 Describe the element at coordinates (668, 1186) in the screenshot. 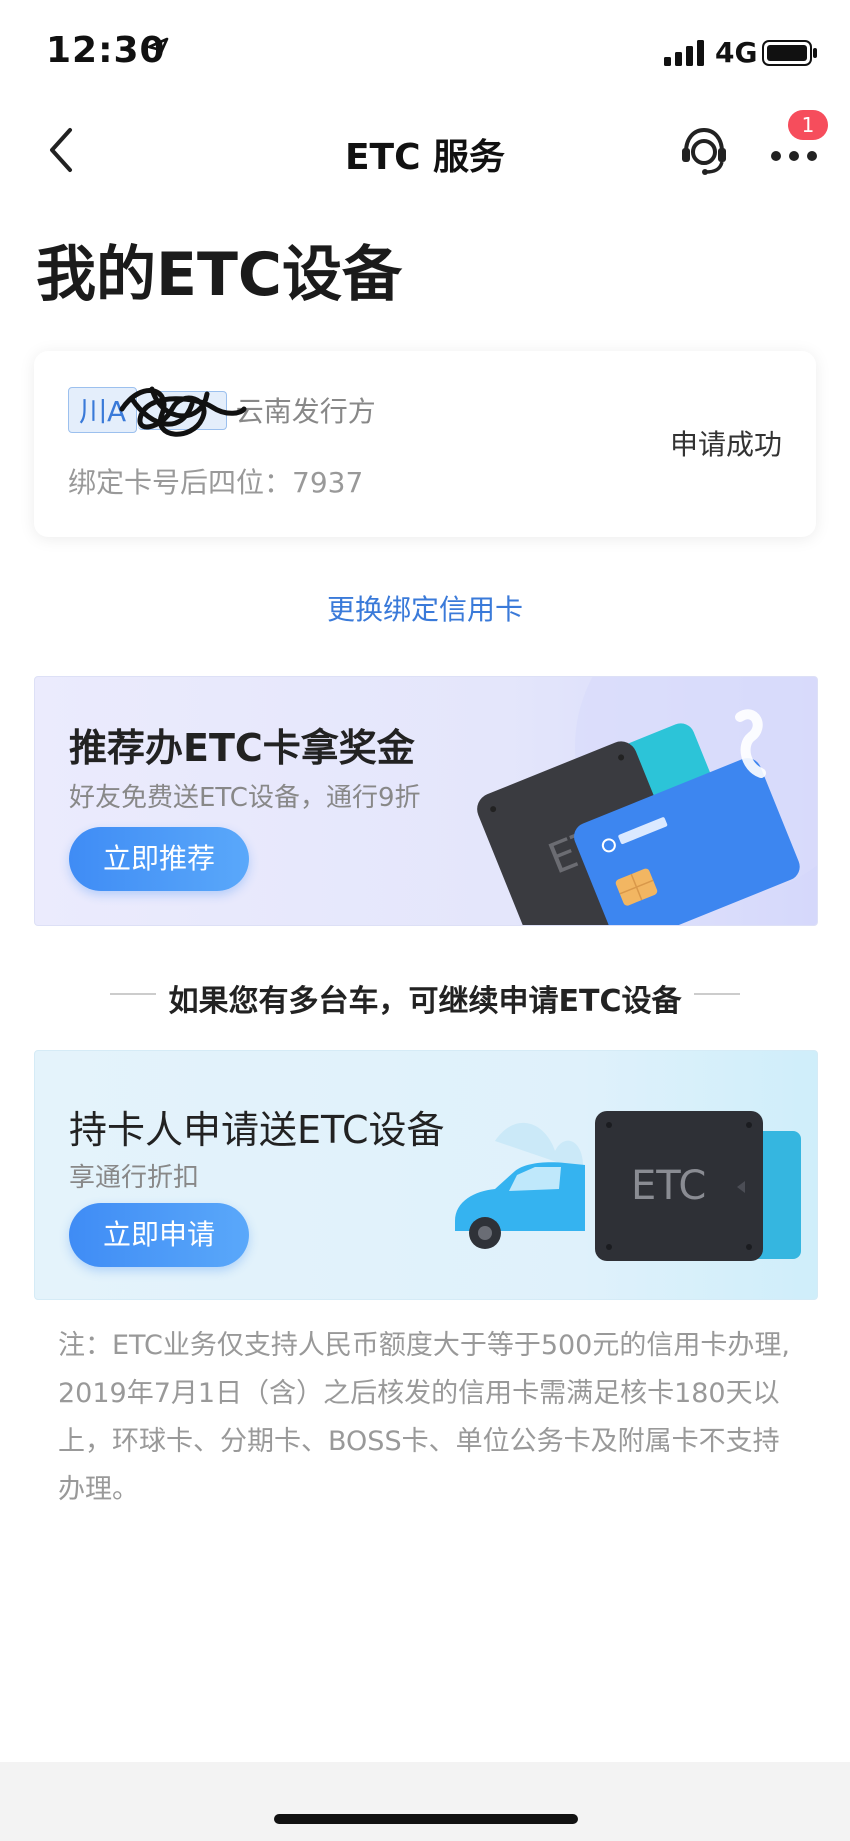

I see `etc-device-label: ETC` at that location.